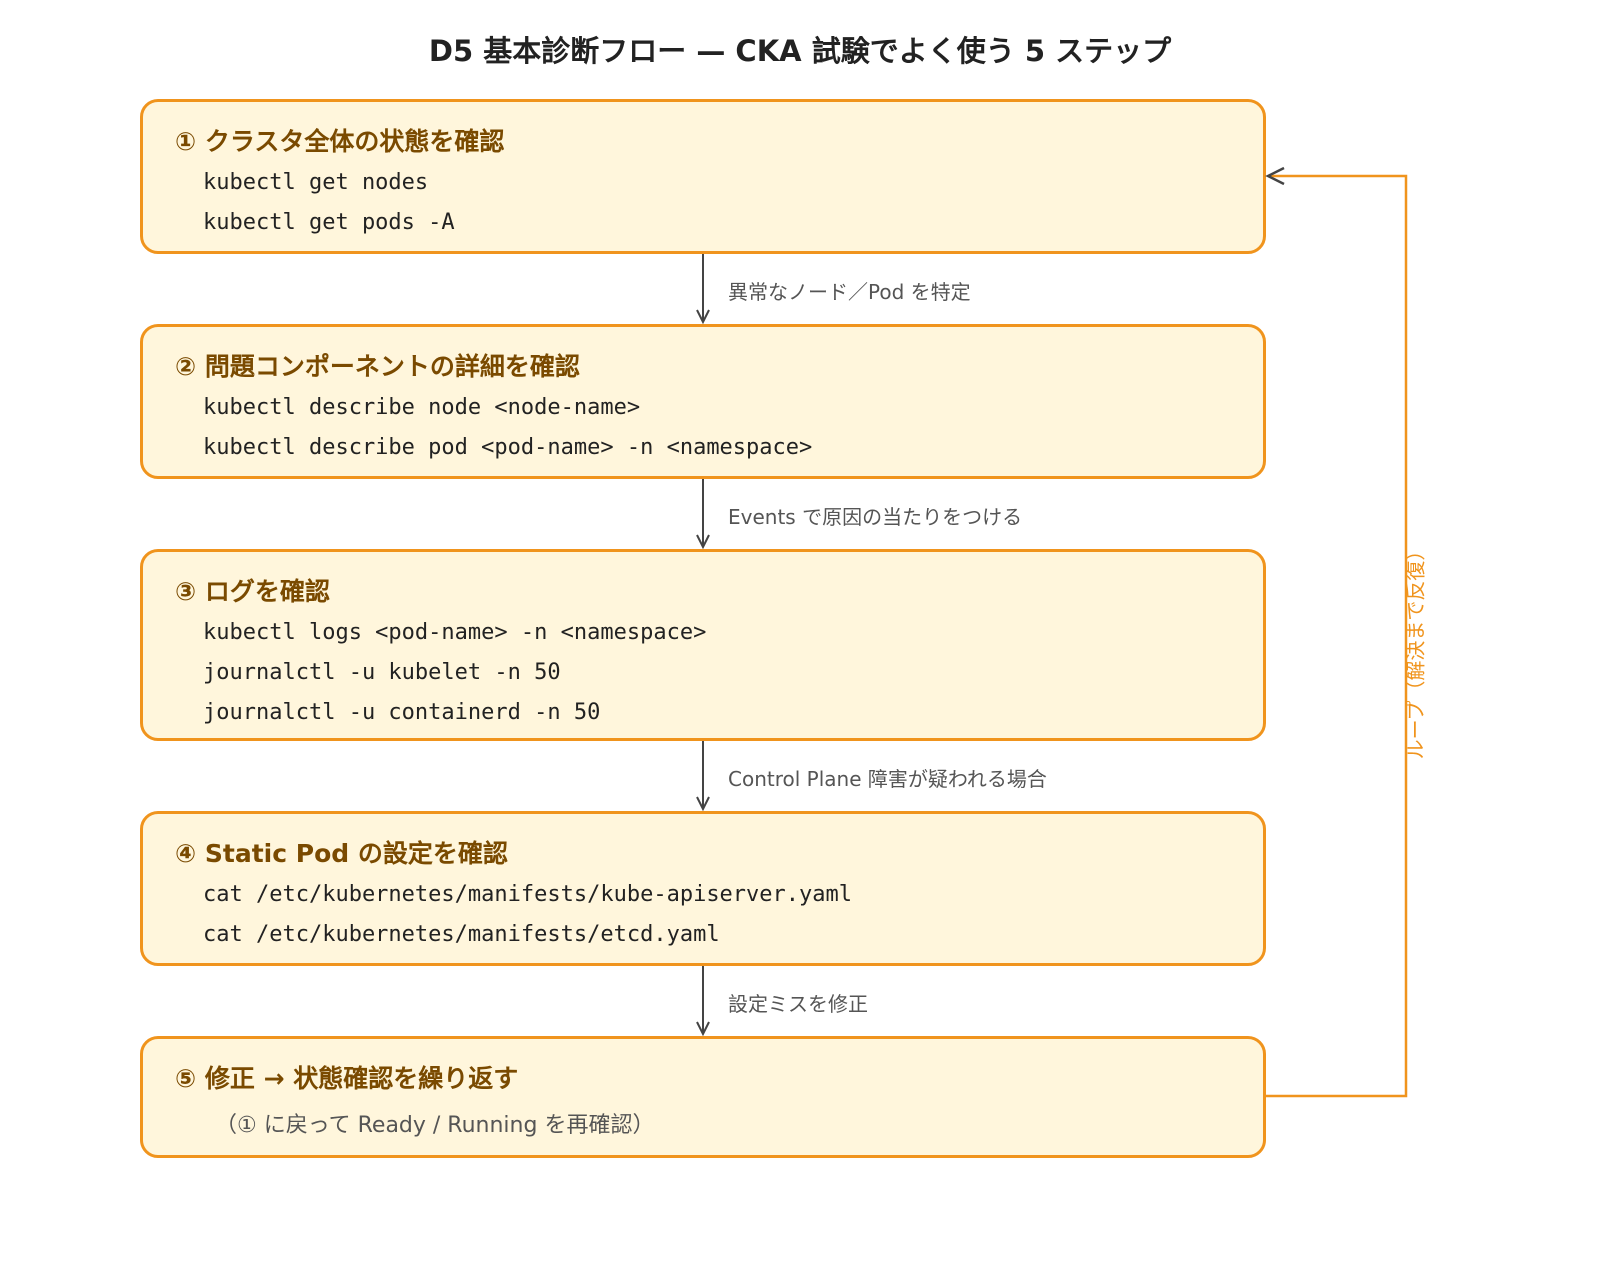 Image resolution: width=1600 pixels, height=1280 pixels. What do you see at coordinates (1415, 650) in the screenshot?
I see `loop-label: ループ（解決まで反復）` at bounding box center [1415, 650].